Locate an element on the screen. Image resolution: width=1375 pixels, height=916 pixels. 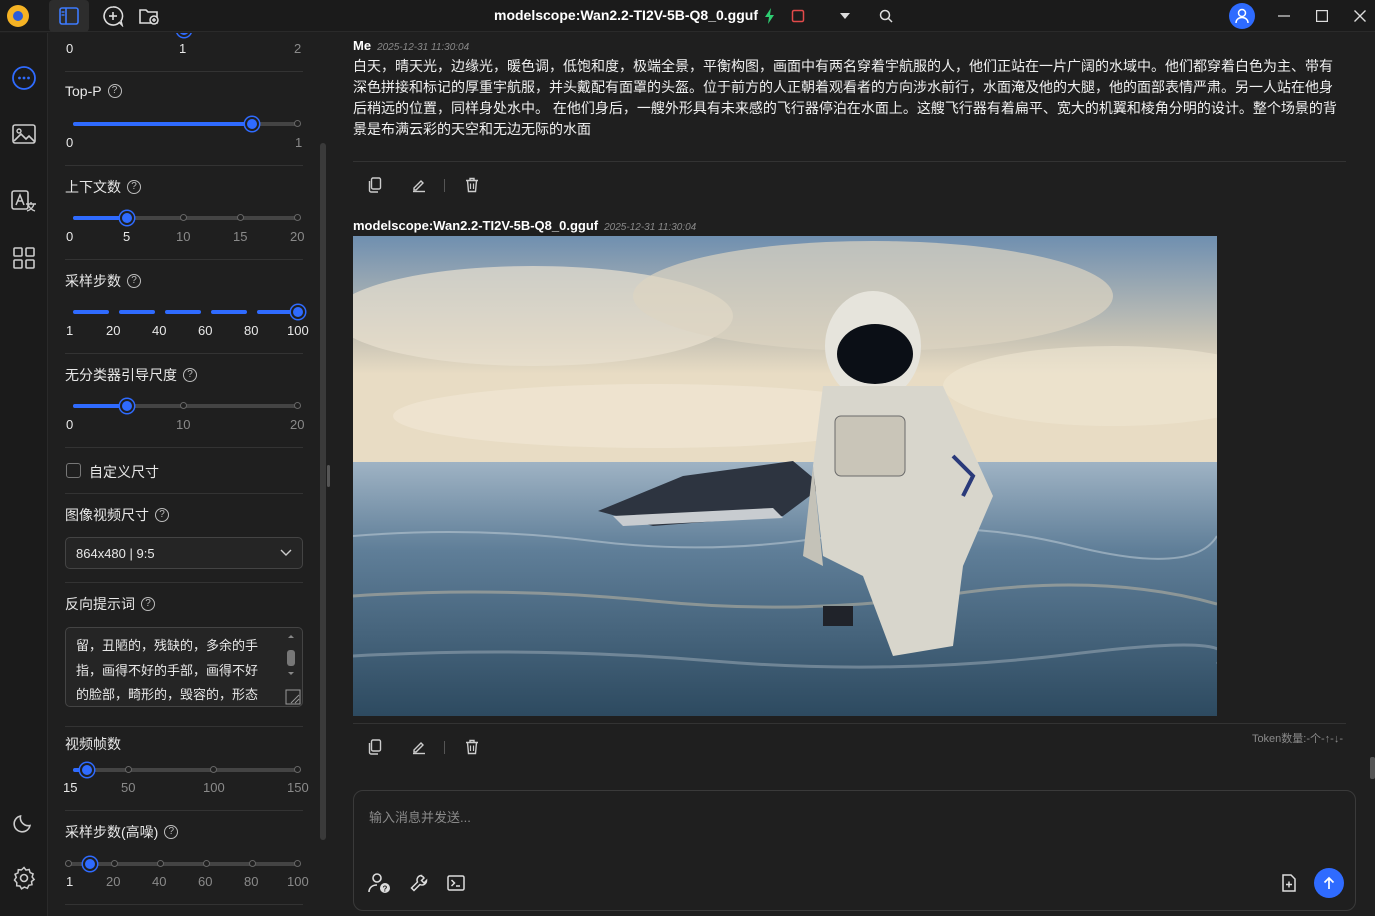
tick-label: 2 is located at coordinates (298, 48).